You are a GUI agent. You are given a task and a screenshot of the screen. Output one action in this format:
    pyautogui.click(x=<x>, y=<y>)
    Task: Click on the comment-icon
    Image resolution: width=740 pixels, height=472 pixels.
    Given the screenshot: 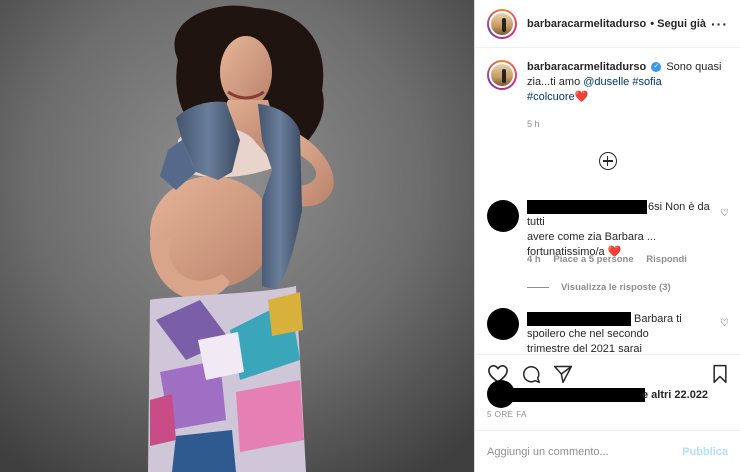 What is the action you would take?
    pyautogui.click(x=531, y=374)
    